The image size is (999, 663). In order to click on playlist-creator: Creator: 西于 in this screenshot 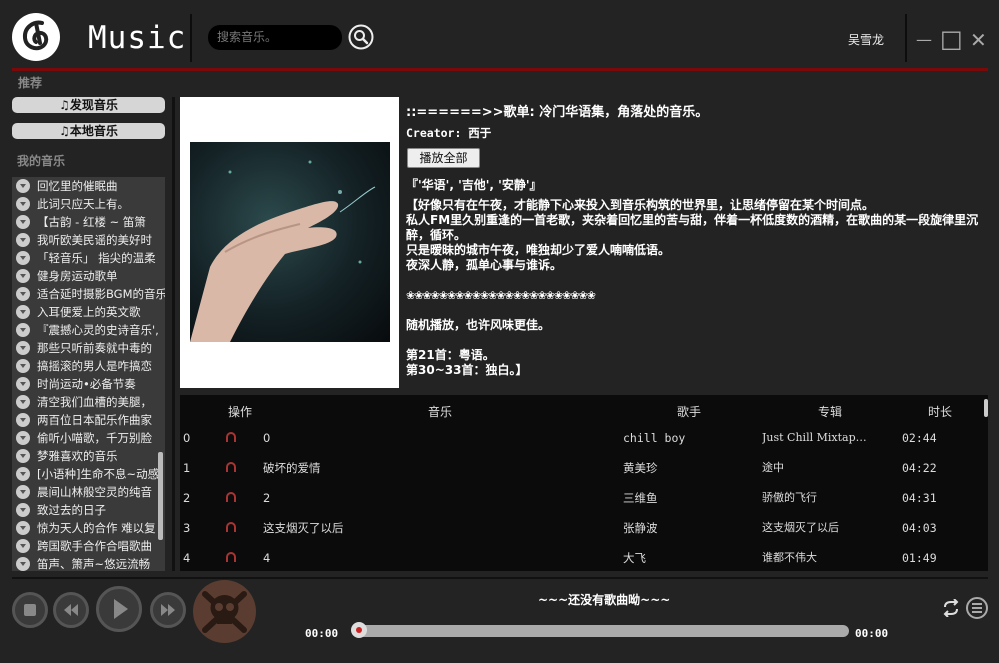, I will do `click(449, 133)`.